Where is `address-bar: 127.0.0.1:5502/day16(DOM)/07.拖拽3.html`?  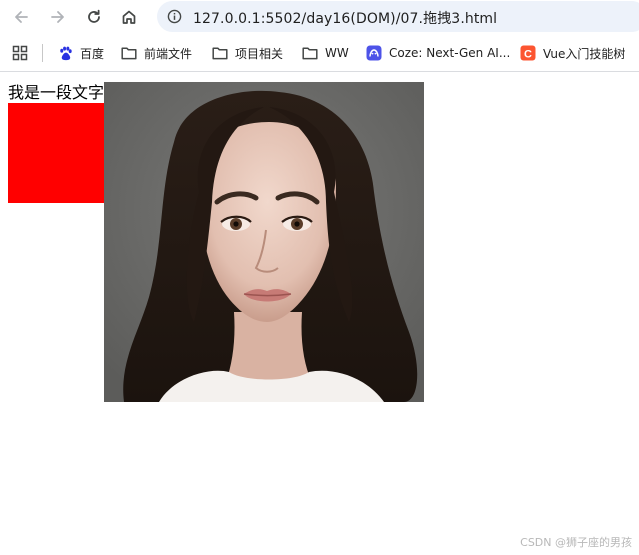 address-bar: 127.0.0.1:5502/day16(DOM)/07.拖拽3.html is located at coordinates (398, 16).